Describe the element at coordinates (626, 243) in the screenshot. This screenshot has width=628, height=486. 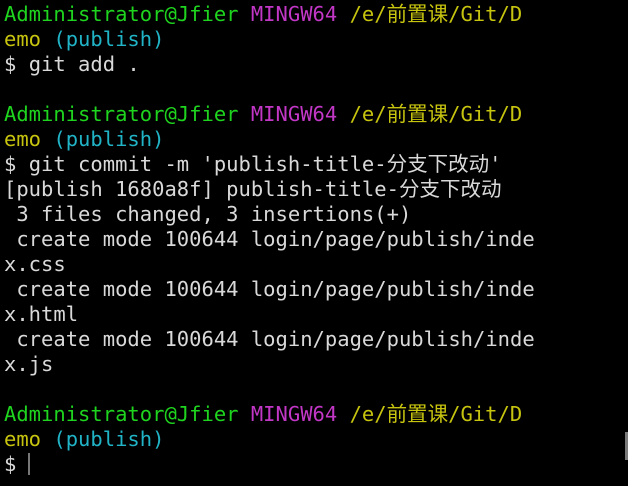
I see `scrollbar-track` at that location.